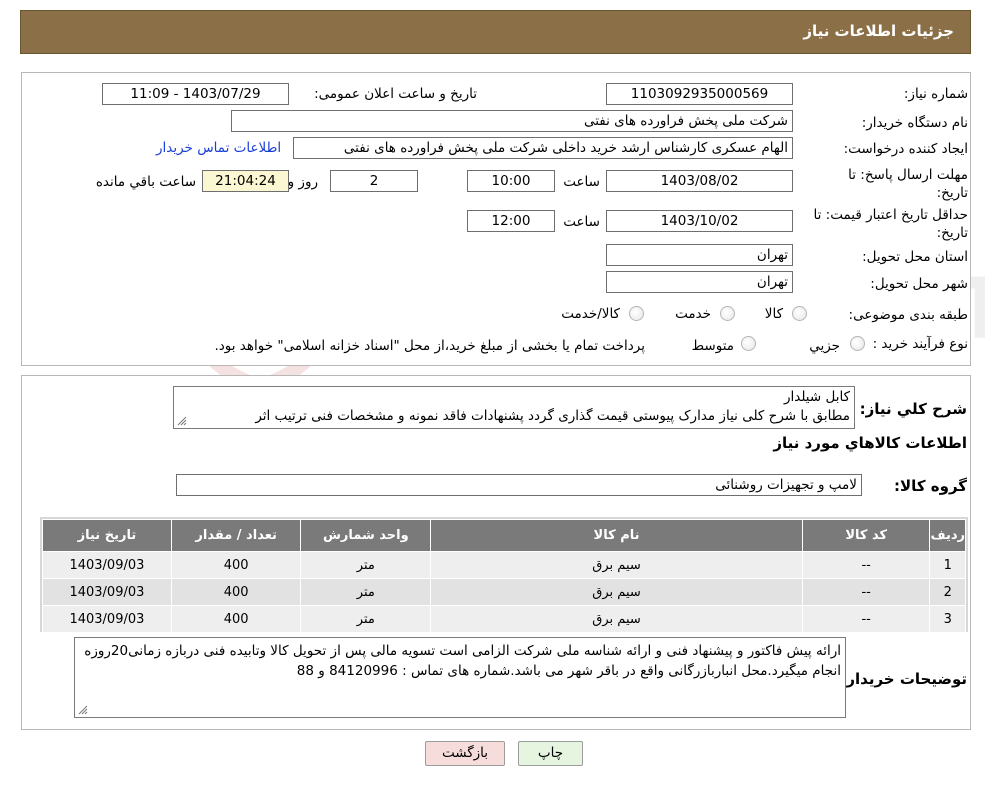 Image resolution: width=985 pixels, height=786 pixels. I want to click on deadline-date-field: 1403/08/02, so click(699, 181).